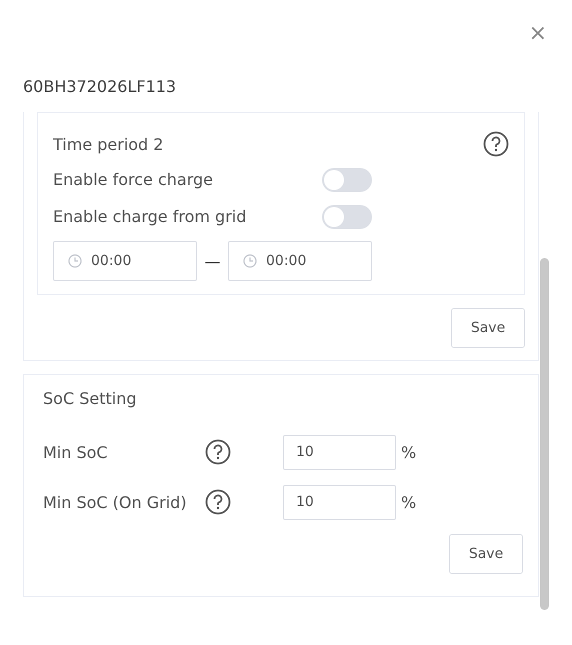  Describe the element at coordinates (108, 144) in the screenshot. I see `section-title: Time period 2` at that location.